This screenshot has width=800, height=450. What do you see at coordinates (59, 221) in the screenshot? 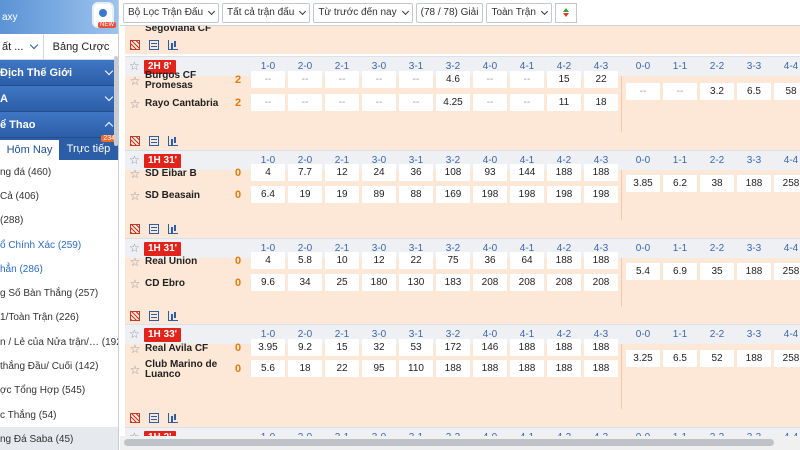
I see `sidebar-item: (288)` at bounding box center [59, 221].